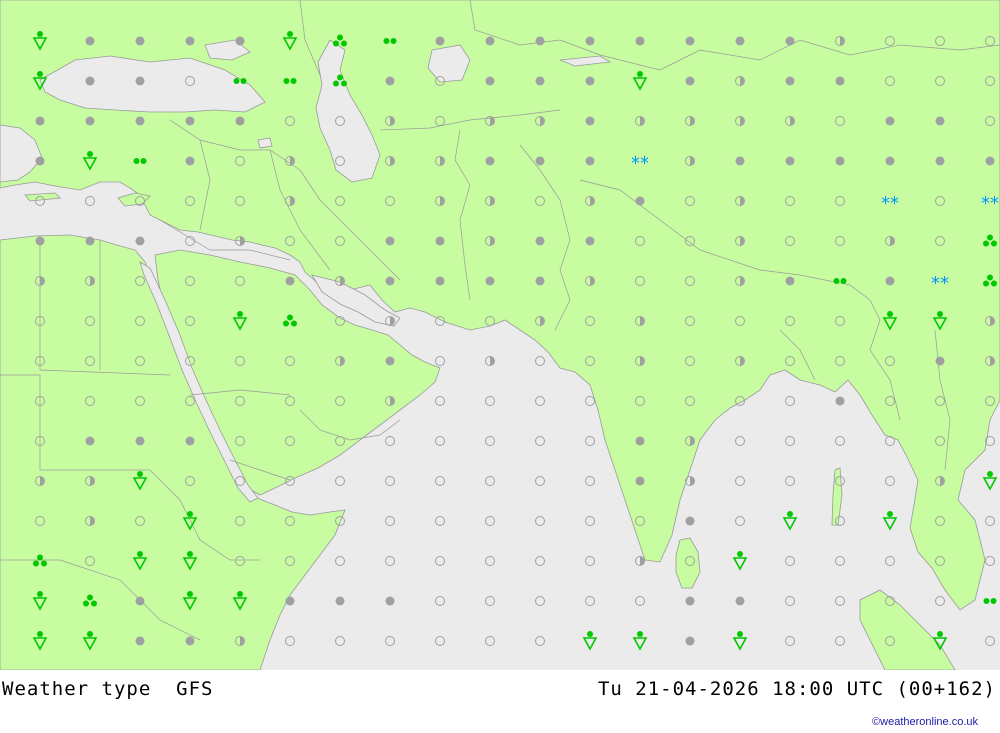 This screenshot has width=1000, height=733. I want to click on footer-title: Weather type GFS, so click(108, 689).